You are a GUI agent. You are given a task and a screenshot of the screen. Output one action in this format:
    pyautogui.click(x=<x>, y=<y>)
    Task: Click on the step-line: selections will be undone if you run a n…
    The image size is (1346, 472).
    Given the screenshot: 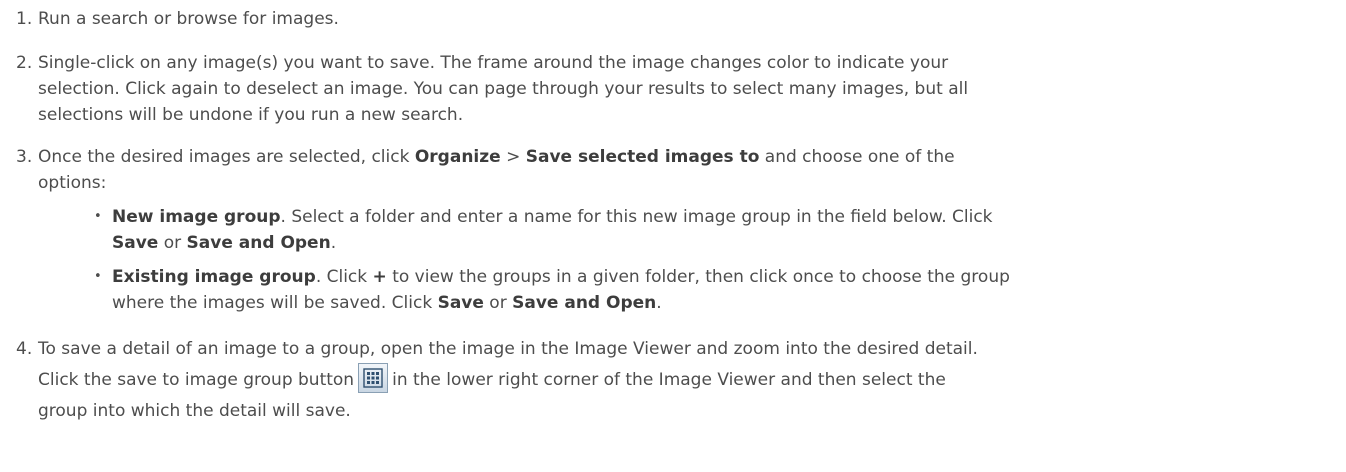 What is the action you would take?
    pyautogui.click(x=251, y=115)
    